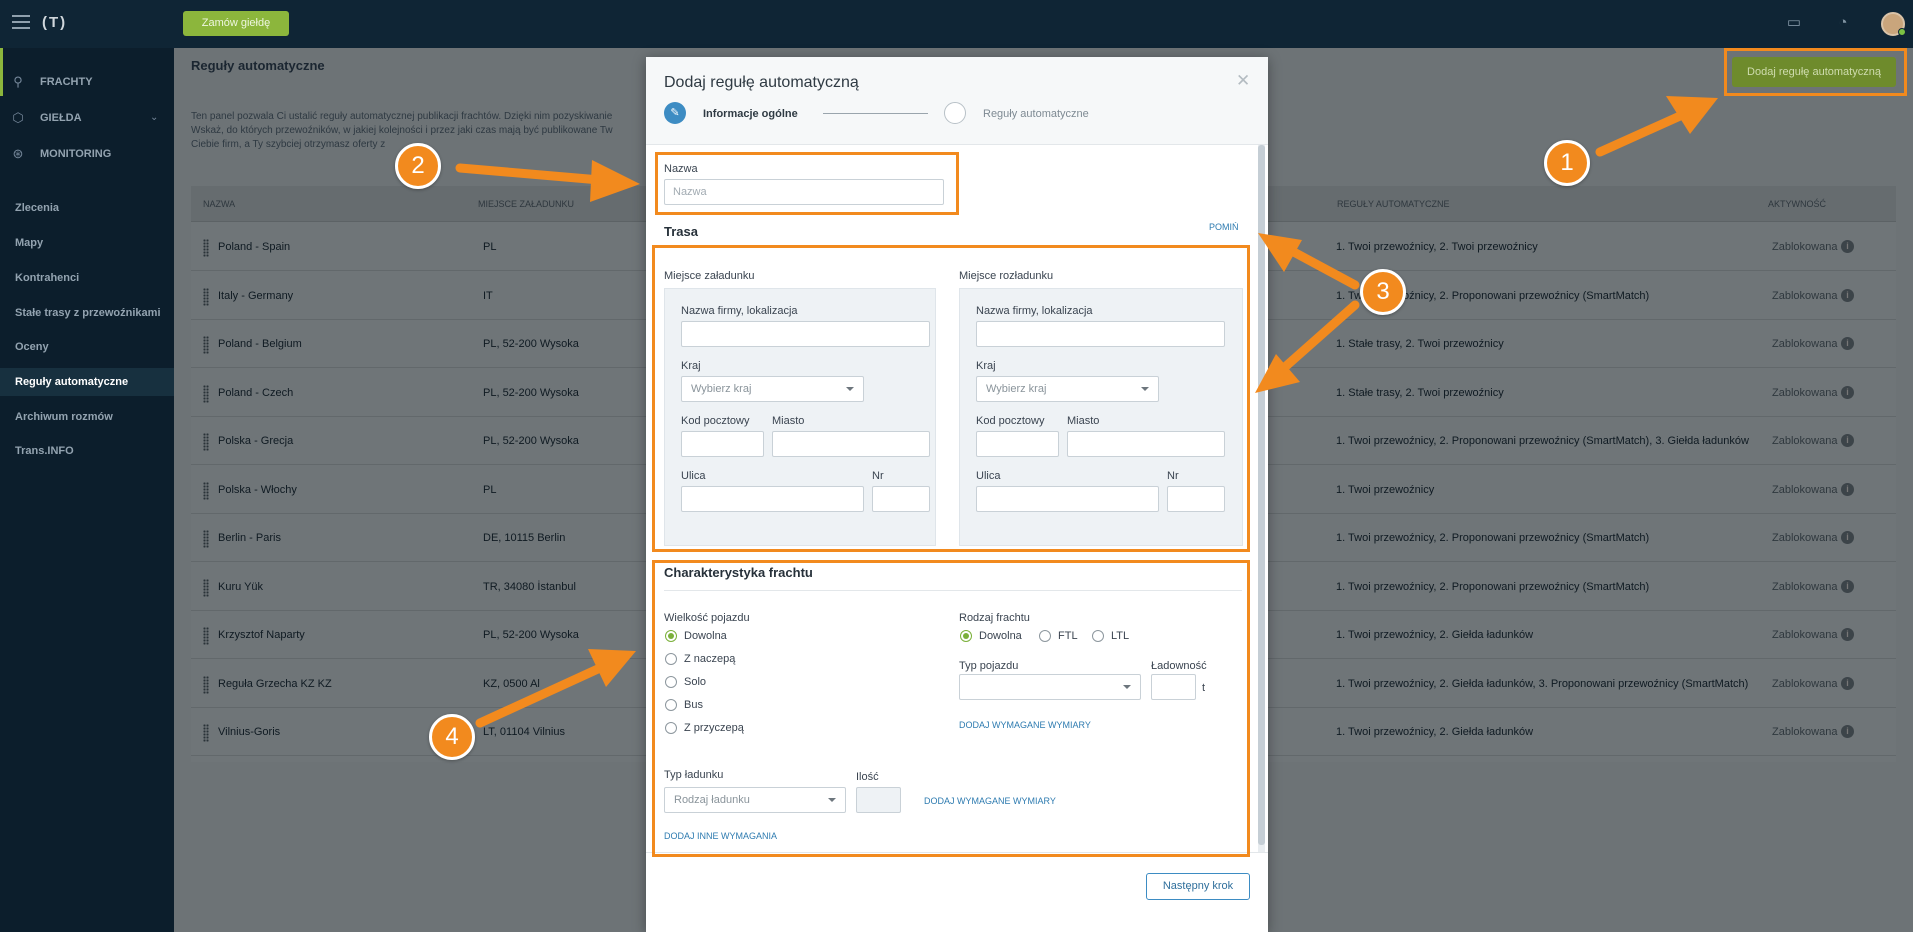  I want to click on online-status-icon, so click(1902, 32).